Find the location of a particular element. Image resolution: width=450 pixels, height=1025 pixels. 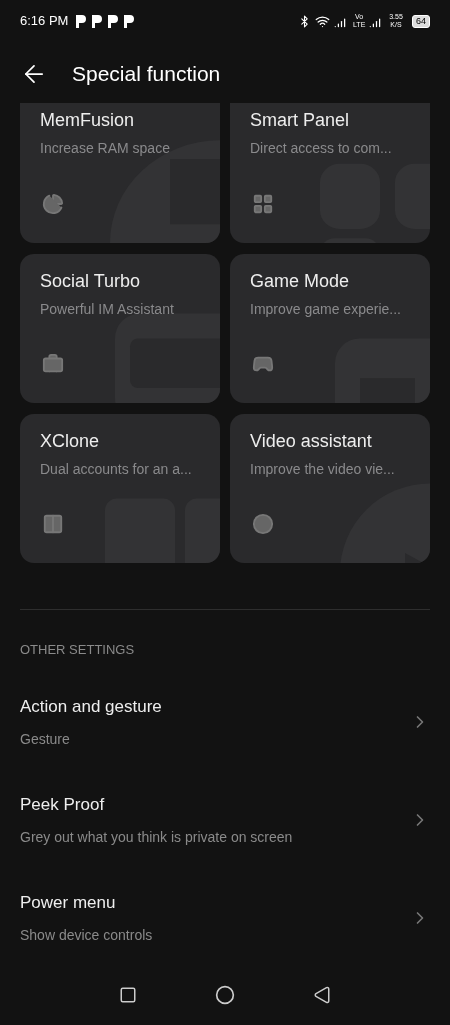

card-subtitle: Powerful IM Assistant is located at coordinates (107, 309).